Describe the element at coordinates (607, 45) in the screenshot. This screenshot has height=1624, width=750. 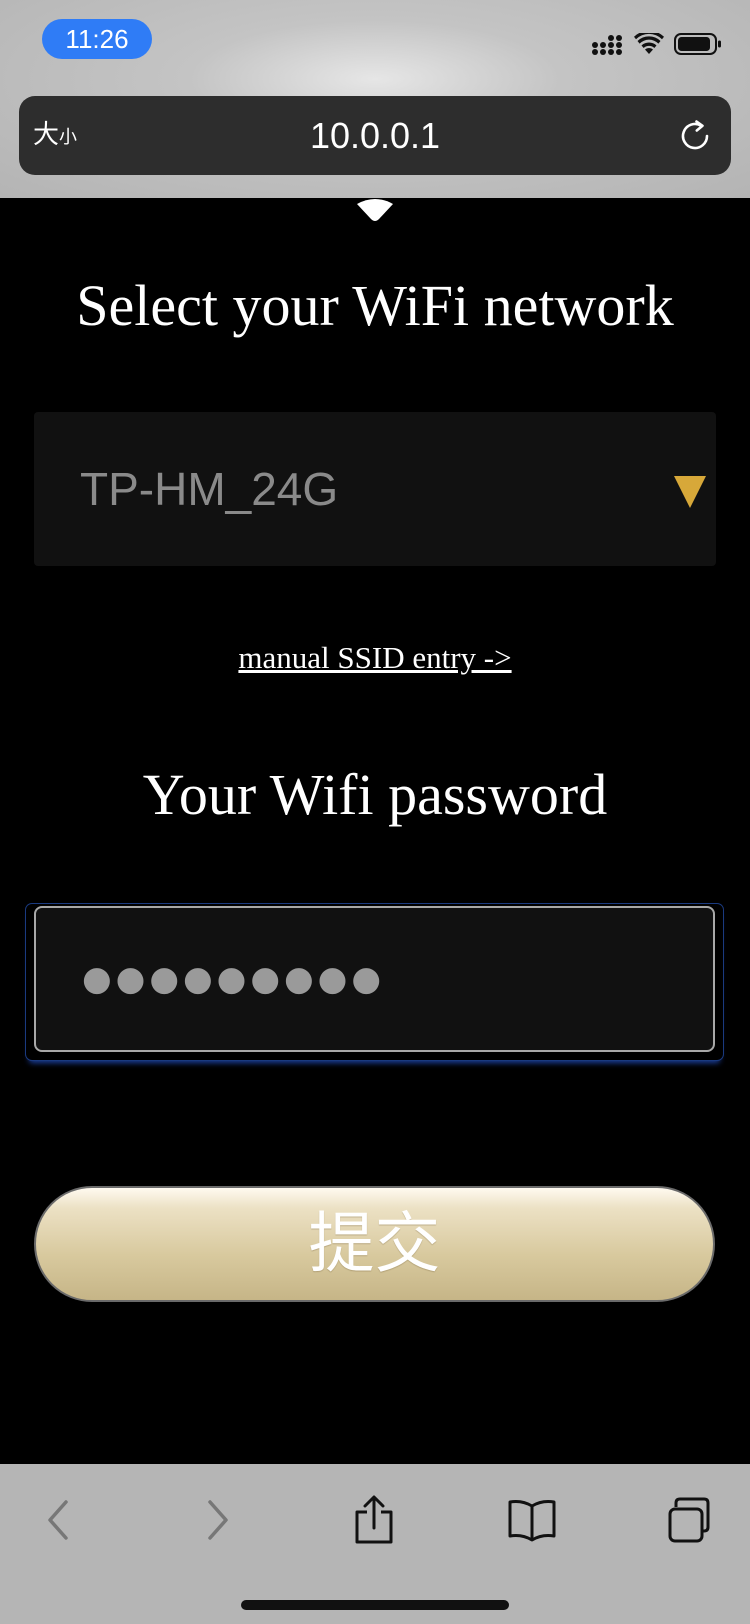
I see `cellular-signal-icon` at that location.